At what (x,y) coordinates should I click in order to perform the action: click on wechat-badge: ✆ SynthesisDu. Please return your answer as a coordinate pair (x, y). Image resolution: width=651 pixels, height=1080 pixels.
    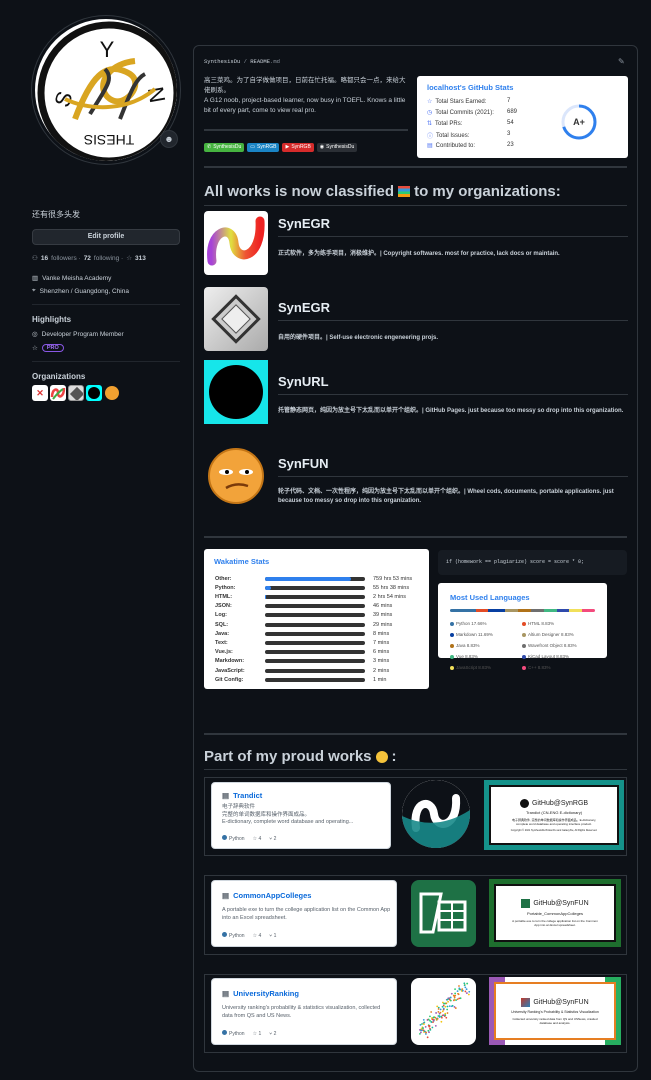
    Looking at the image, I should click on (224, 147).